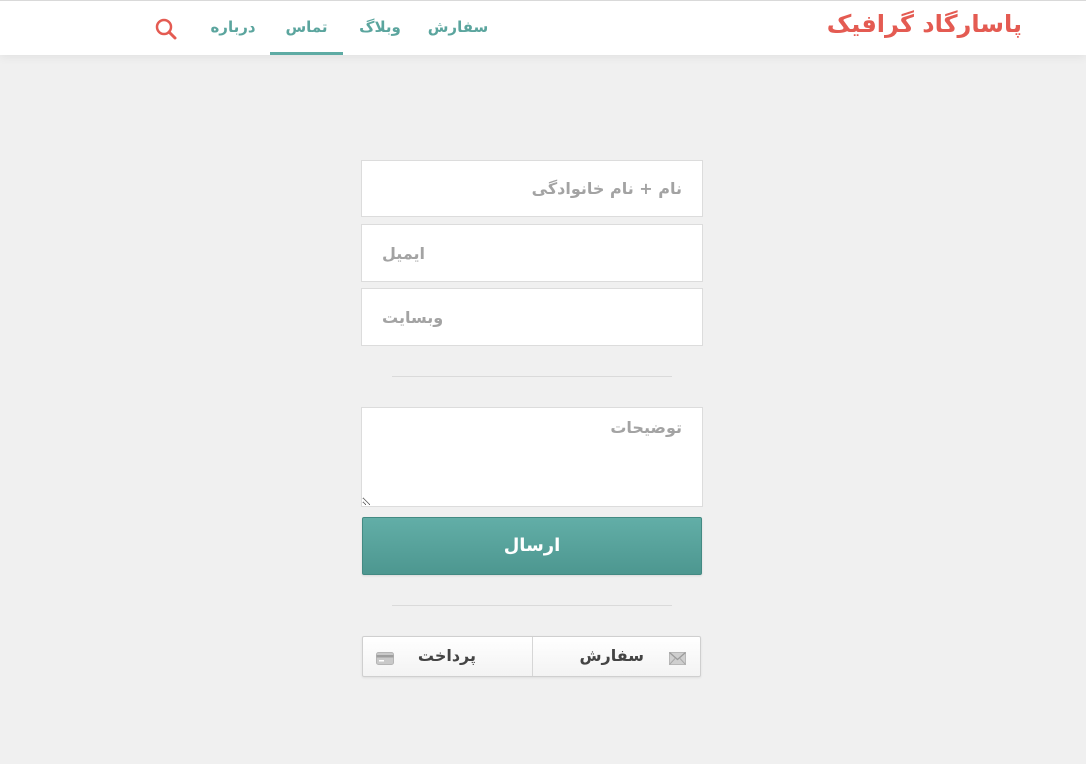 This screenshot has width=1086, height=764. What do you see at coordinates (532, 546) in the screenshot?
I see `send-button: ارسال` at bounding box center [532, 546].